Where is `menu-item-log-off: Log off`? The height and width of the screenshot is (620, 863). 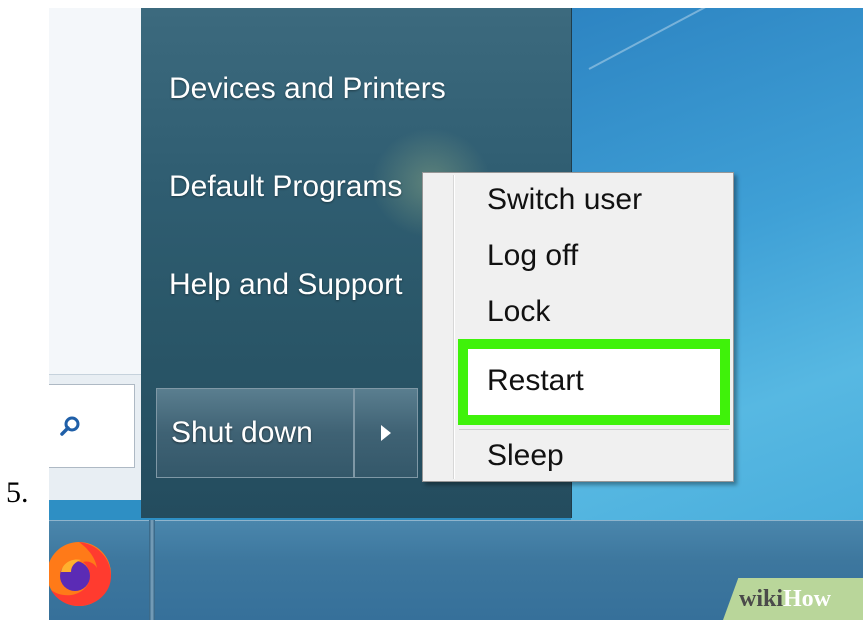 menu-item-log-off: Log off is located at coordinates (532, 256).